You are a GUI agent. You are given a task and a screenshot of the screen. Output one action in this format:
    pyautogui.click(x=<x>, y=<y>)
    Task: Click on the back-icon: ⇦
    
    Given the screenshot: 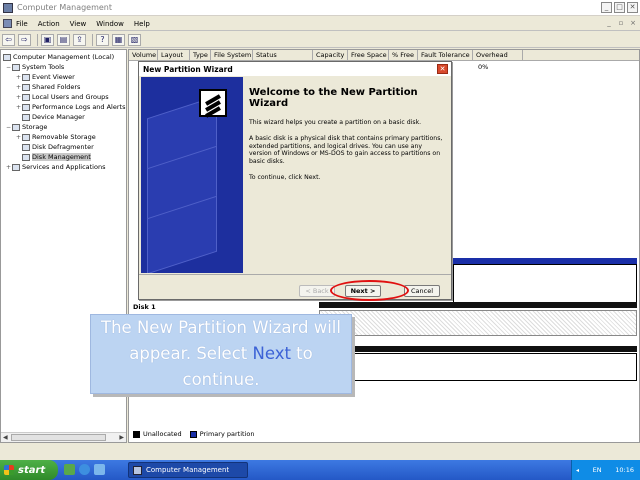 What is the action you would take?
    pyautogui.click(x=8, y=39)
    